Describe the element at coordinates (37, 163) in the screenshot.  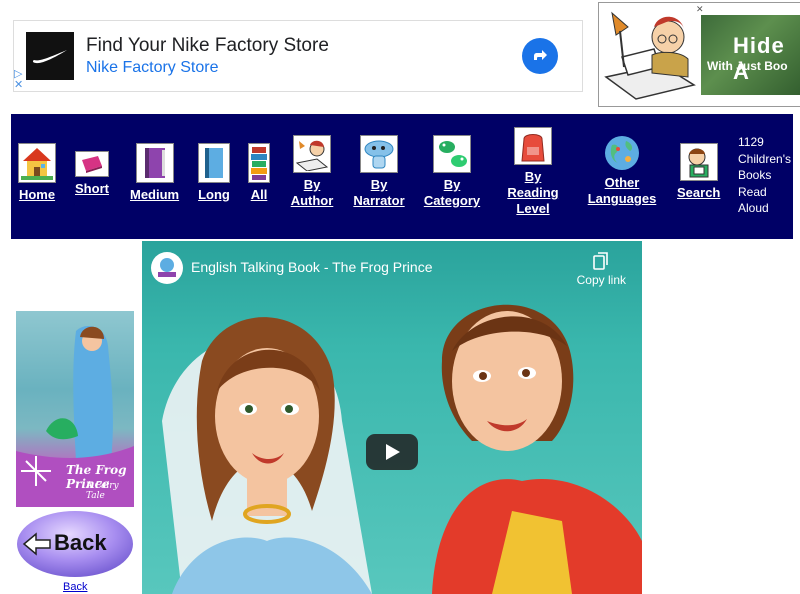
I see `house-icon` at that location.